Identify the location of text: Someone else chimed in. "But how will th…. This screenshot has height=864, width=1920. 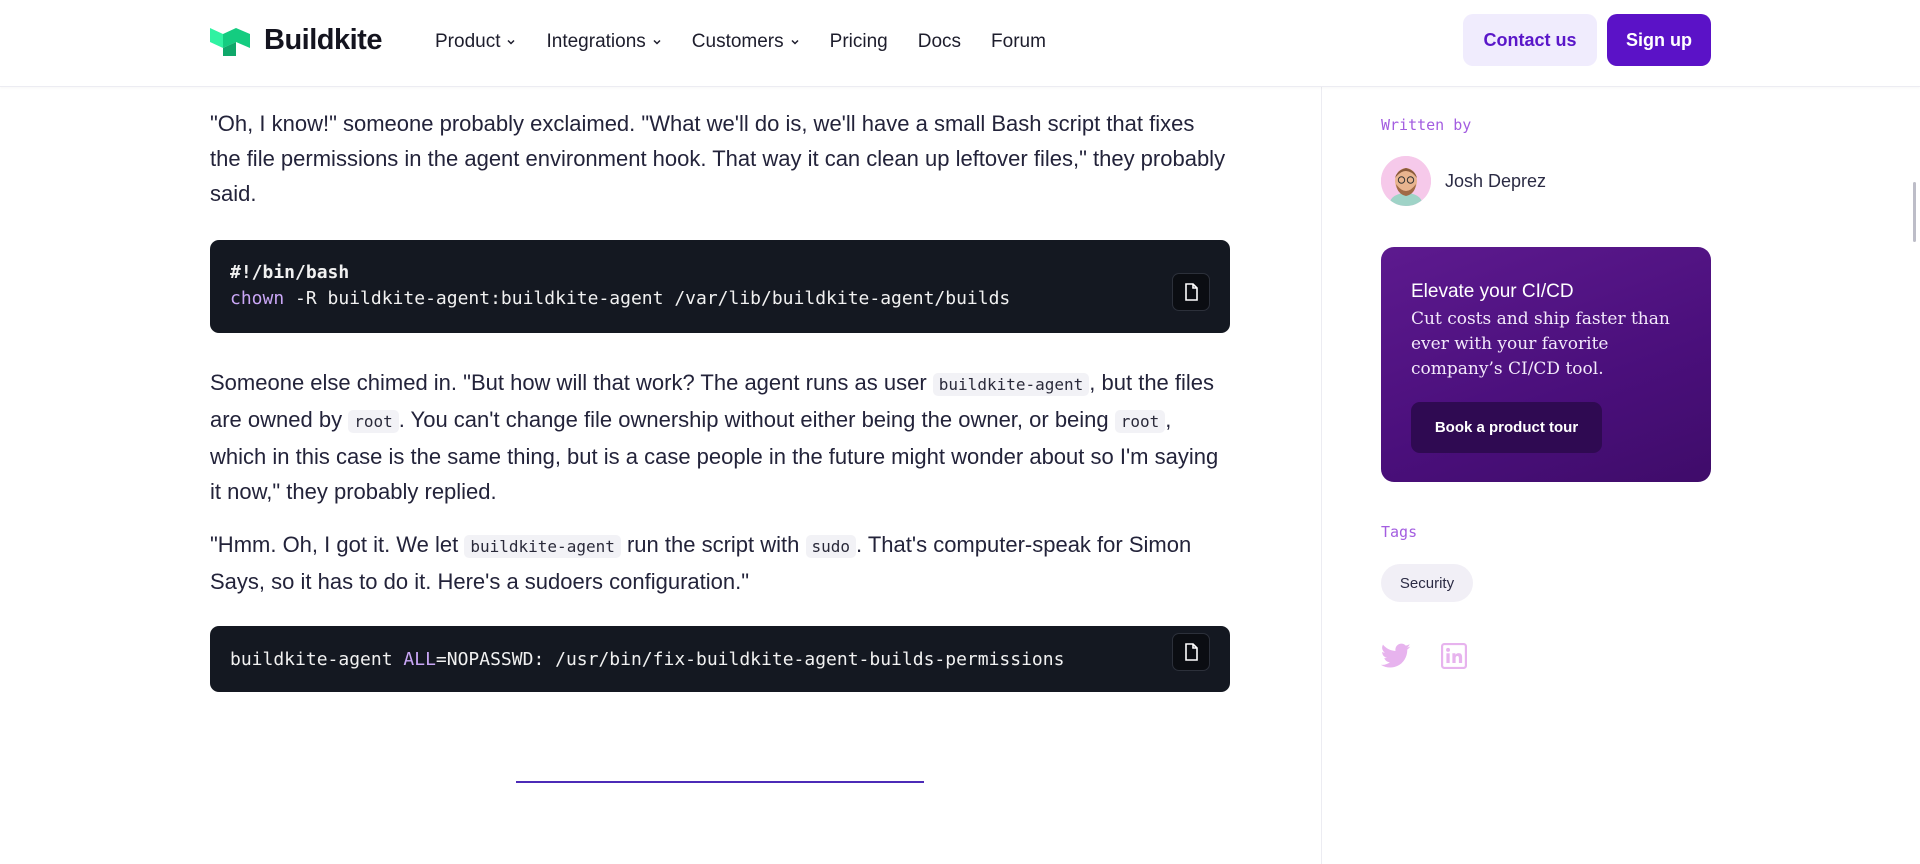
(571, 382).